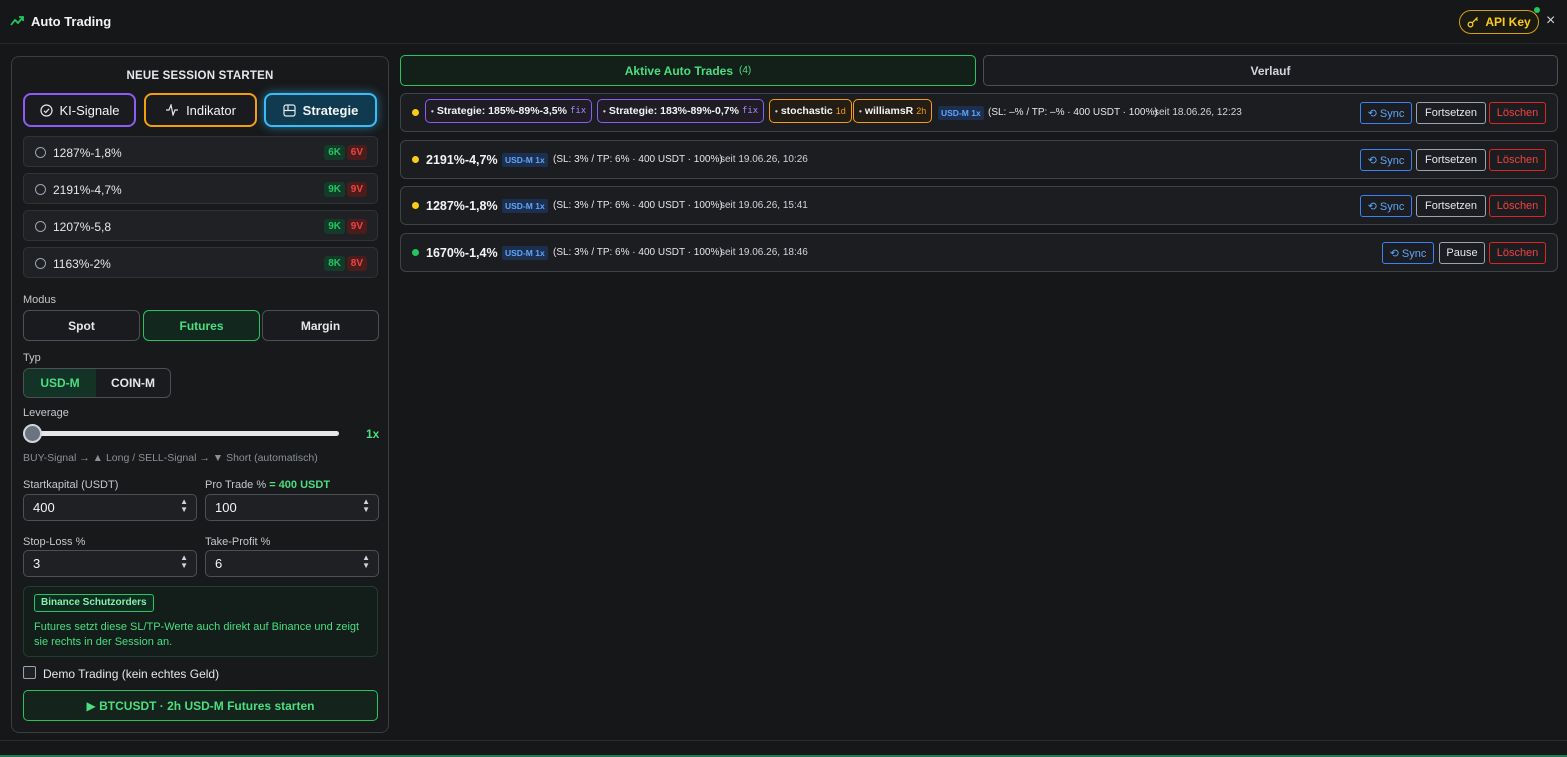 Image resolution: width=1567 pixels, height=757 pixels. What do you see at coordinates (200, 225) in the screenshot?
I see `strategy-item: 1207%-5,8 9K 9V` at bounding box center [200, 225].